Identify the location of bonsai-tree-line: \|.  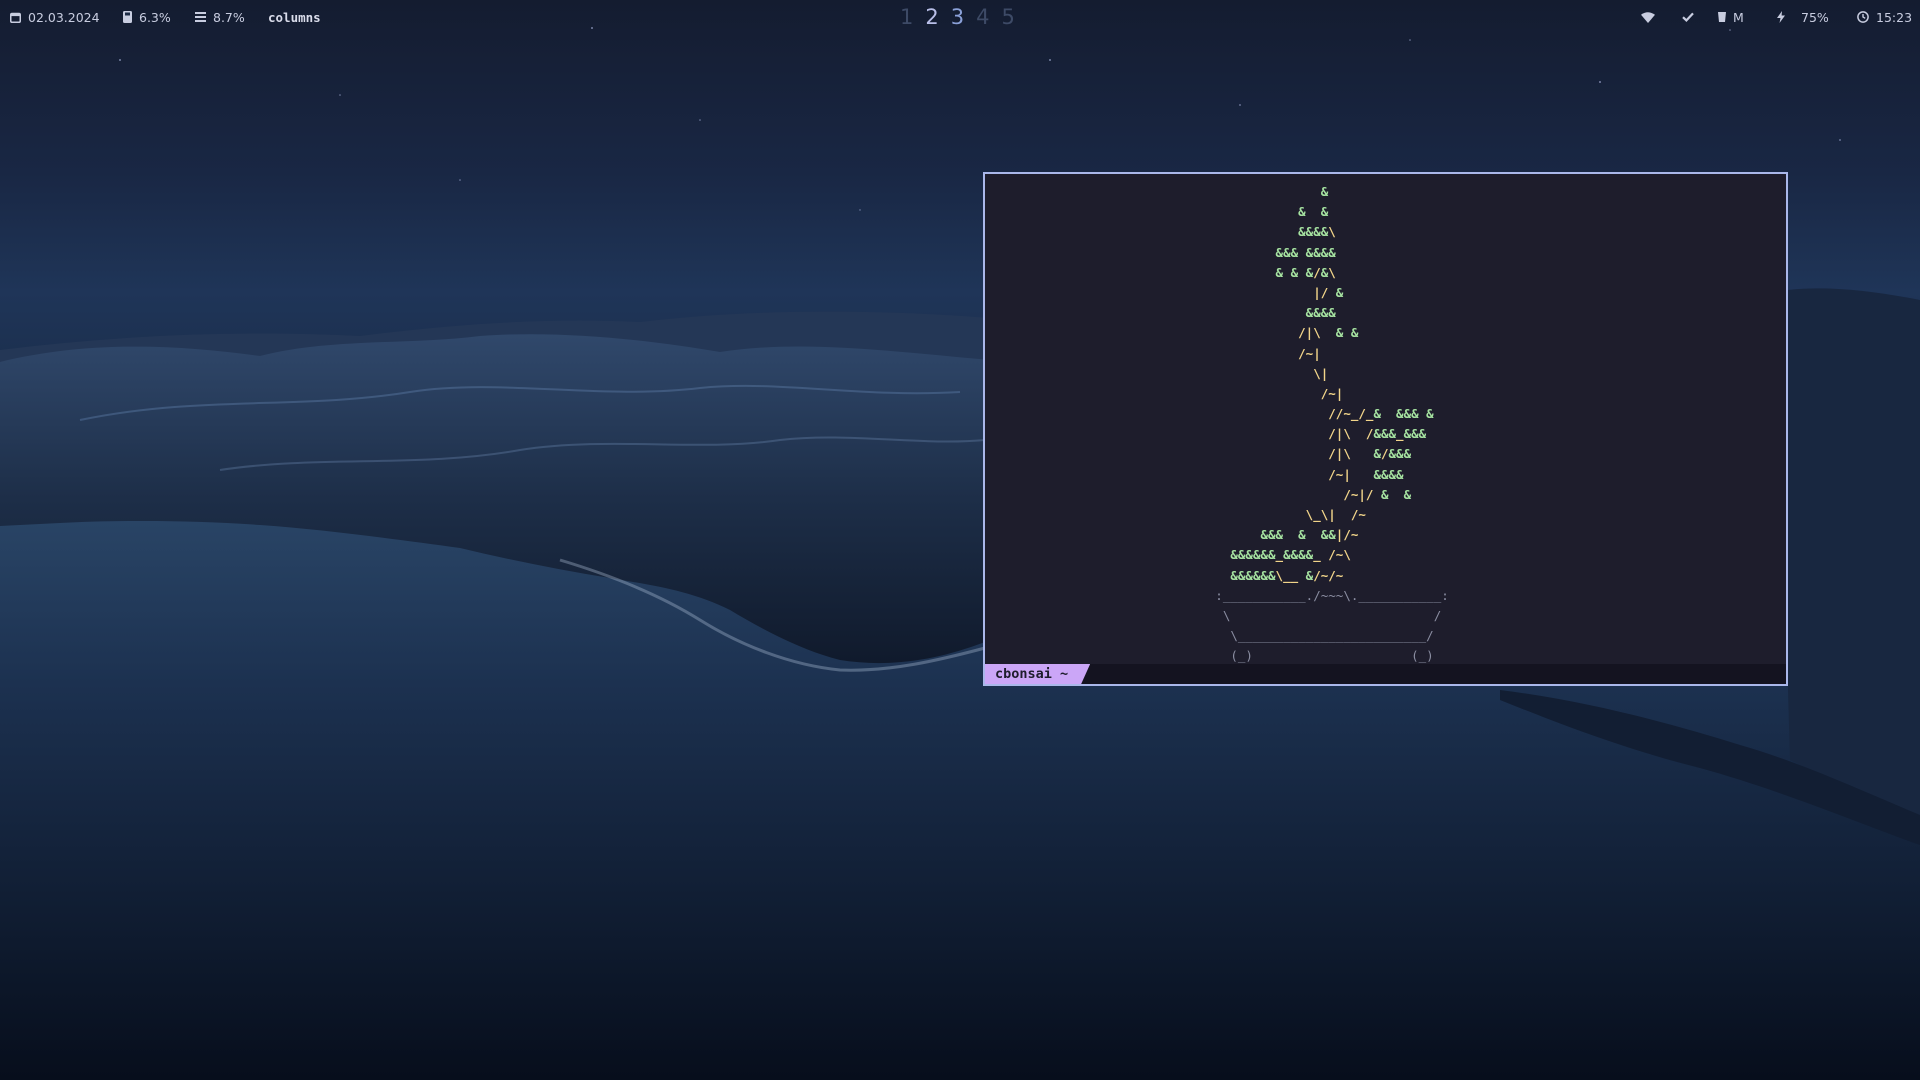
(1321, 373).